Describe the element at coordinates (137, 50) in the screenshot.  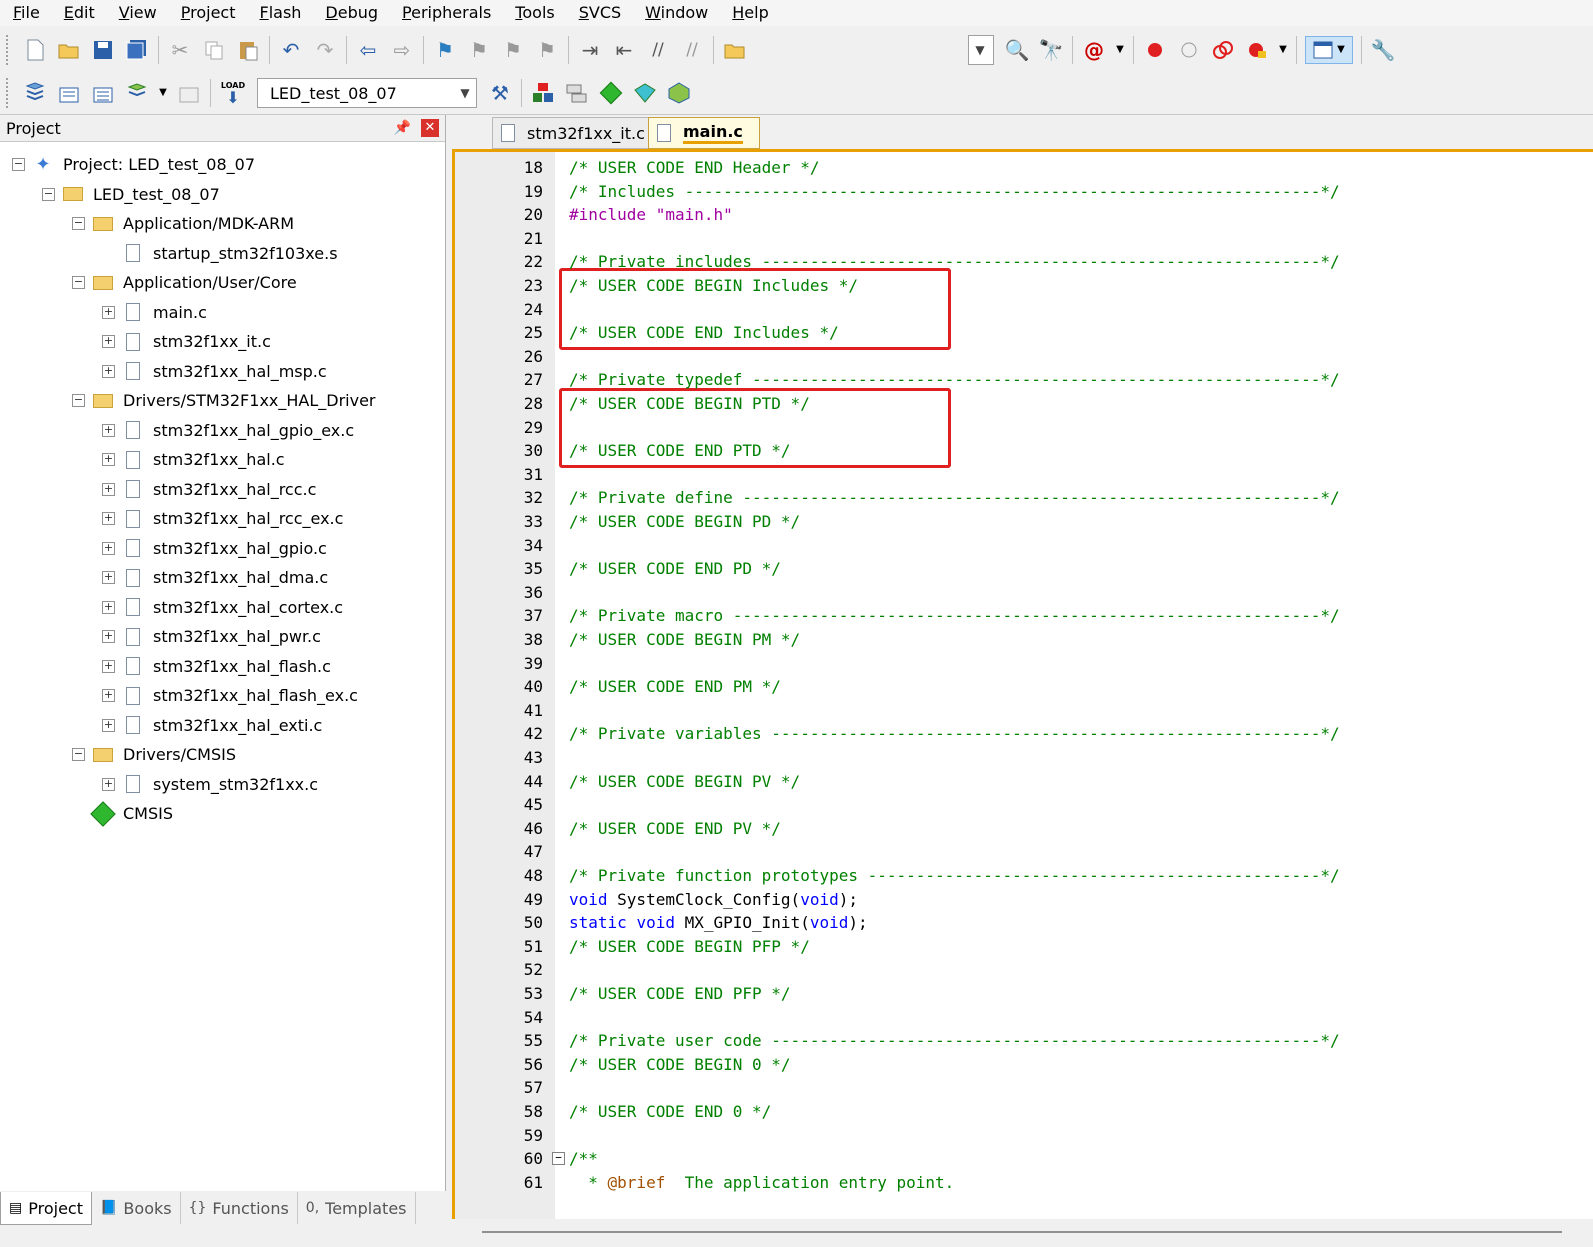
I see `save-all-icon` at that location.